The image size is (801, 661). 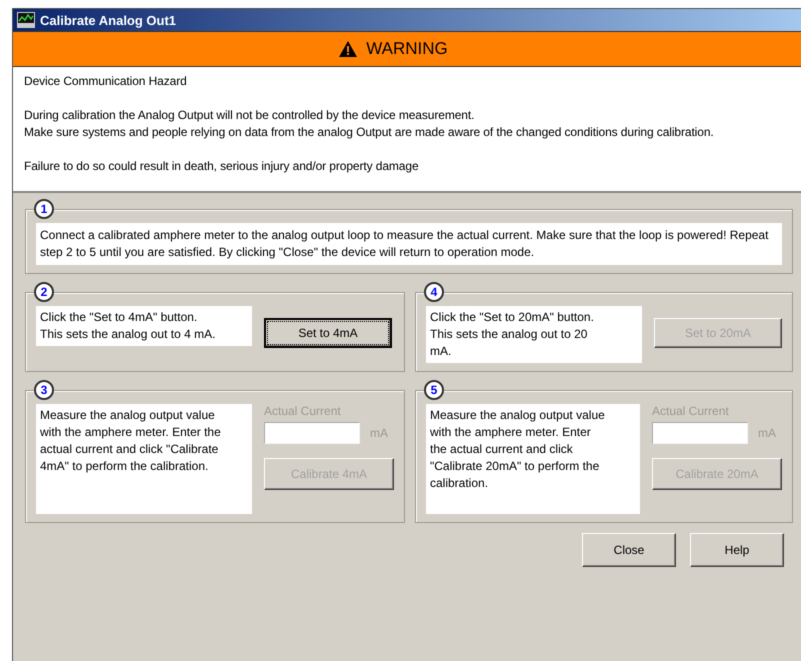 I want to click on warning-heading: WARNING, so click(x=407, y=49).